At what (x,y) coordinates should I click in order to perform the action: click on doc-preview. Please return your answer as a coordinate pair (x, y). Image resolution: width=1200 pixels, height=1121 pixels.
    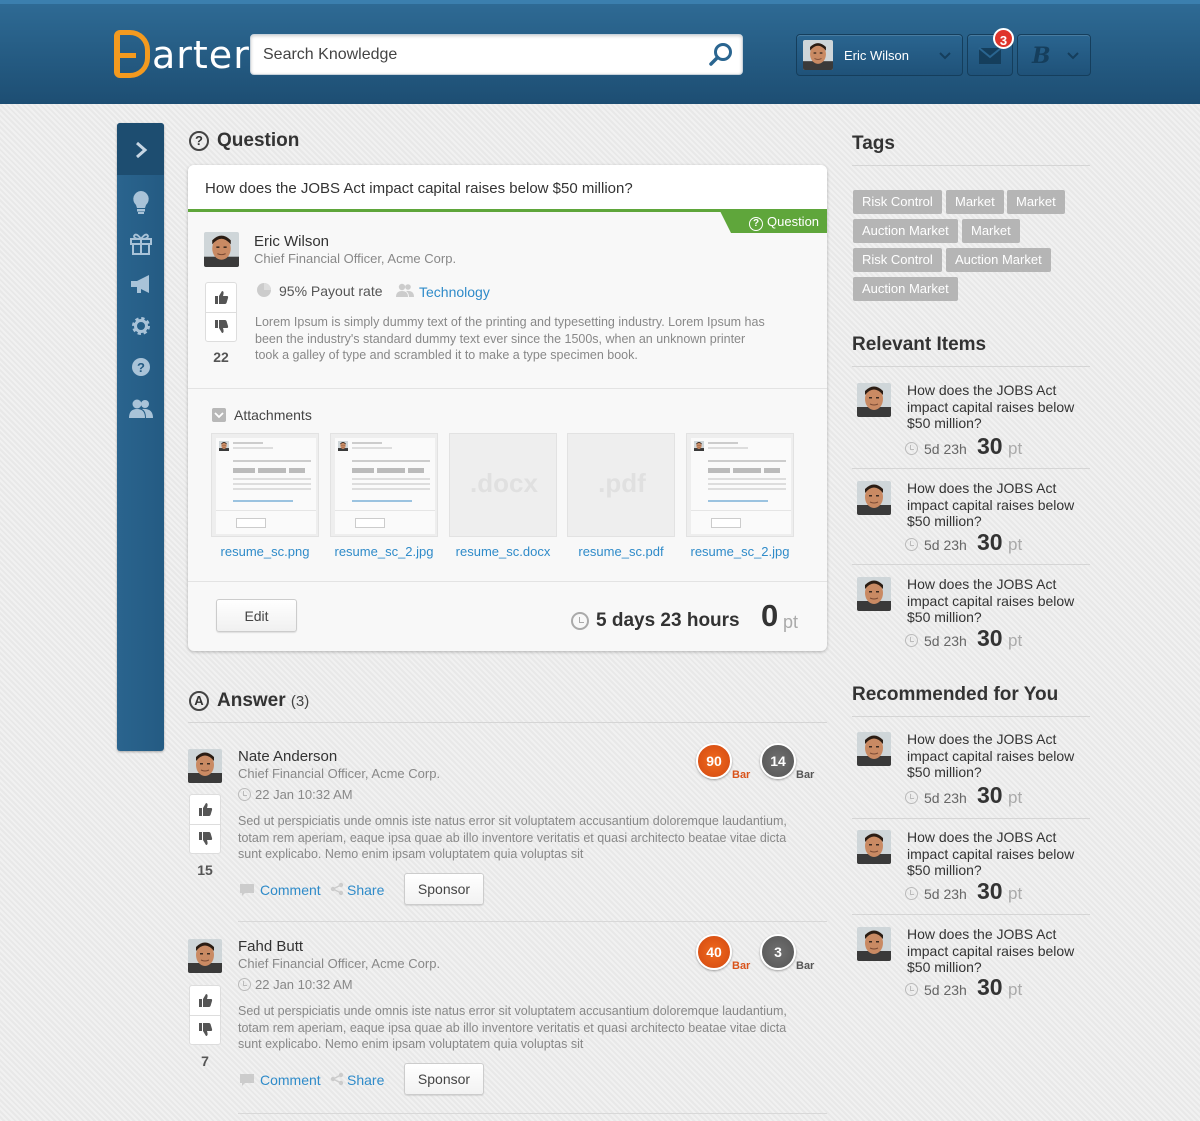
    Looking at the image, I should click on (385, 486).